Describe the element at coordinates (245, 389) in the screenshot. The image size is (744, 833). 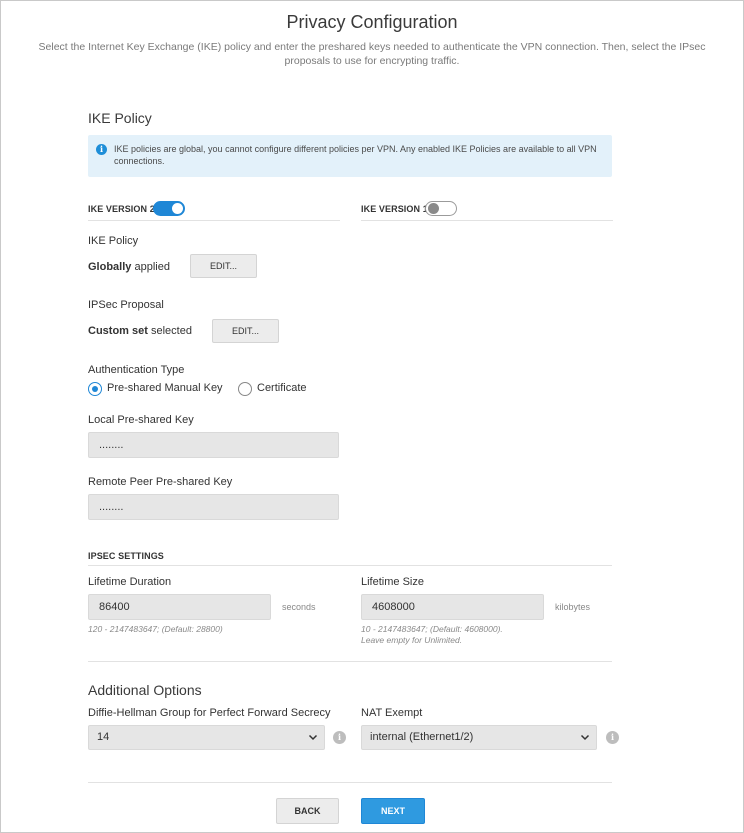
I see `auth-radio-certificate` at that location.